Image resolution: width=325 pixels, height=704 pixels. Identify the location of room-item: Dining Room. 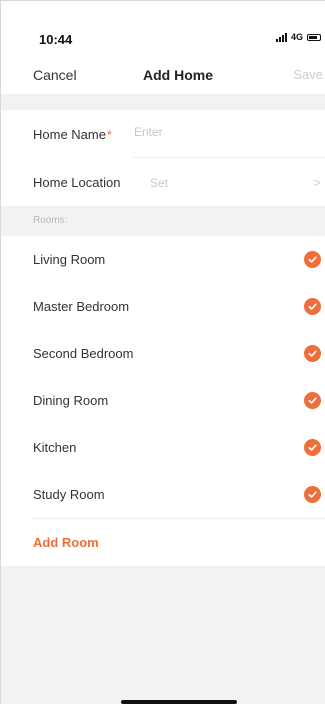
(163, 400).